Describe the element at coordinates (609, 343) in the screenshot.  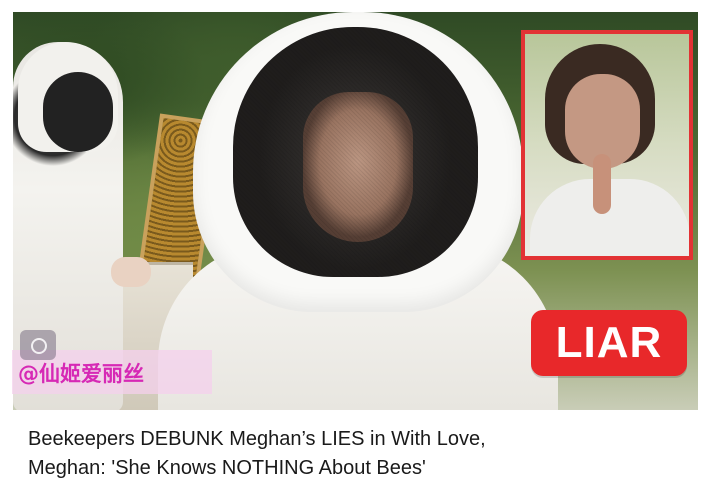
I see `liar-badge: LIAR` at that location.